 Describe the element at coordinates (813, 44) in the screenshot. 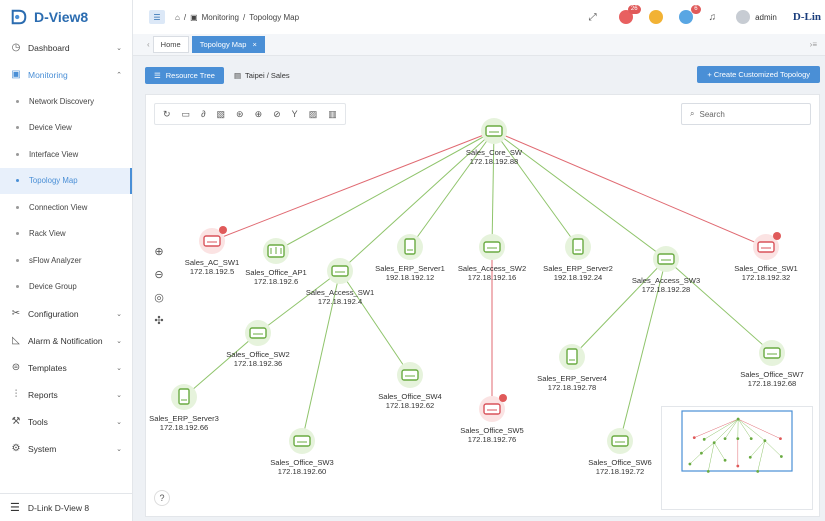

I see `tab-scroll-right-icon: ›≡` at that location.